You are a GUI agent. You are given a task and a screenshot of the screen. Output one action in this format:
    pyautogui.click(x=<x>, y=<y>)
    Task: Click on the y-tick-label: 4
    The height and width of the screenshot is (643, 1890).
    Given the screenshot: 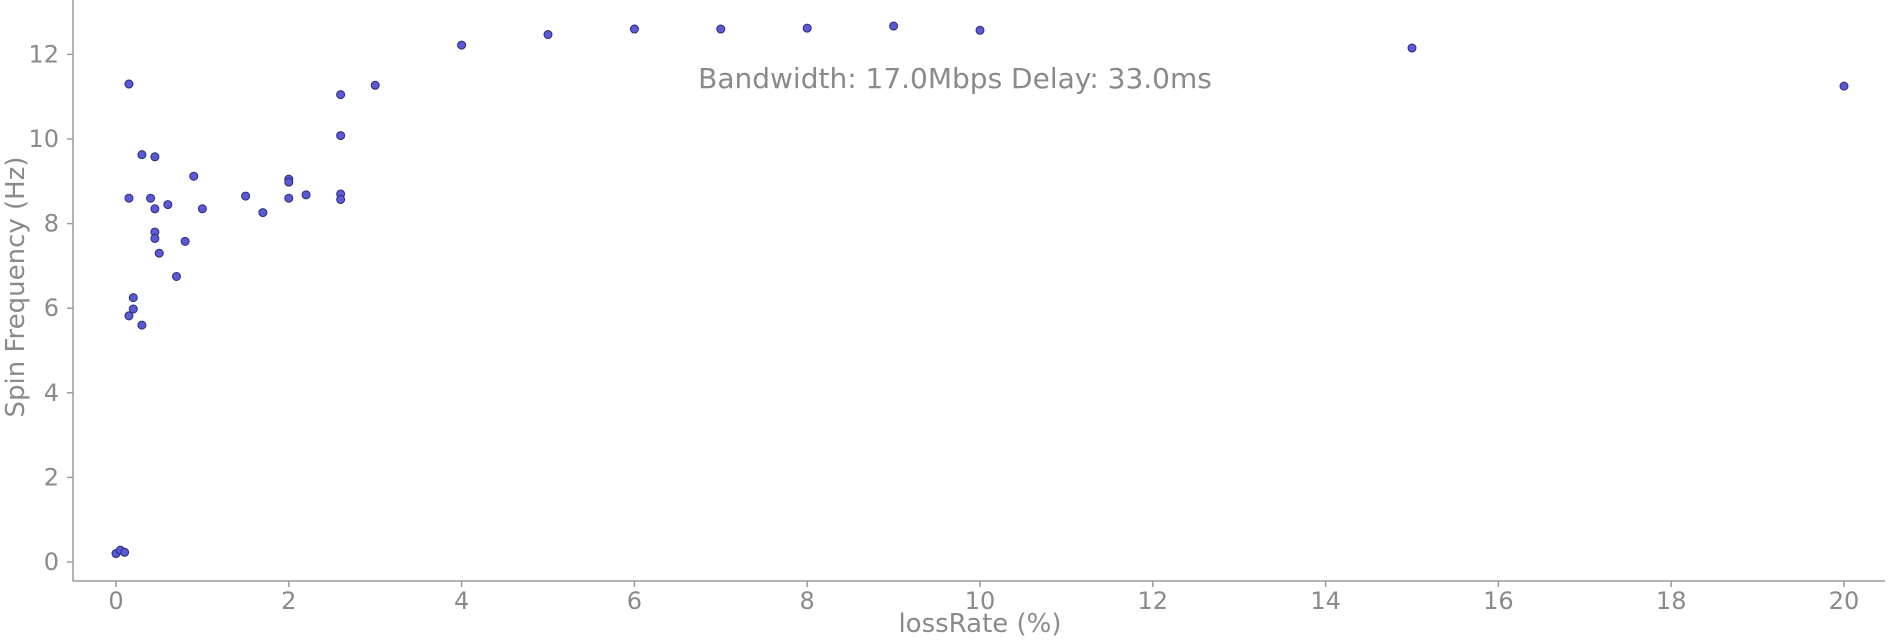 What is the action you would take?
    pyautogui.click(x=51, y=393)
    